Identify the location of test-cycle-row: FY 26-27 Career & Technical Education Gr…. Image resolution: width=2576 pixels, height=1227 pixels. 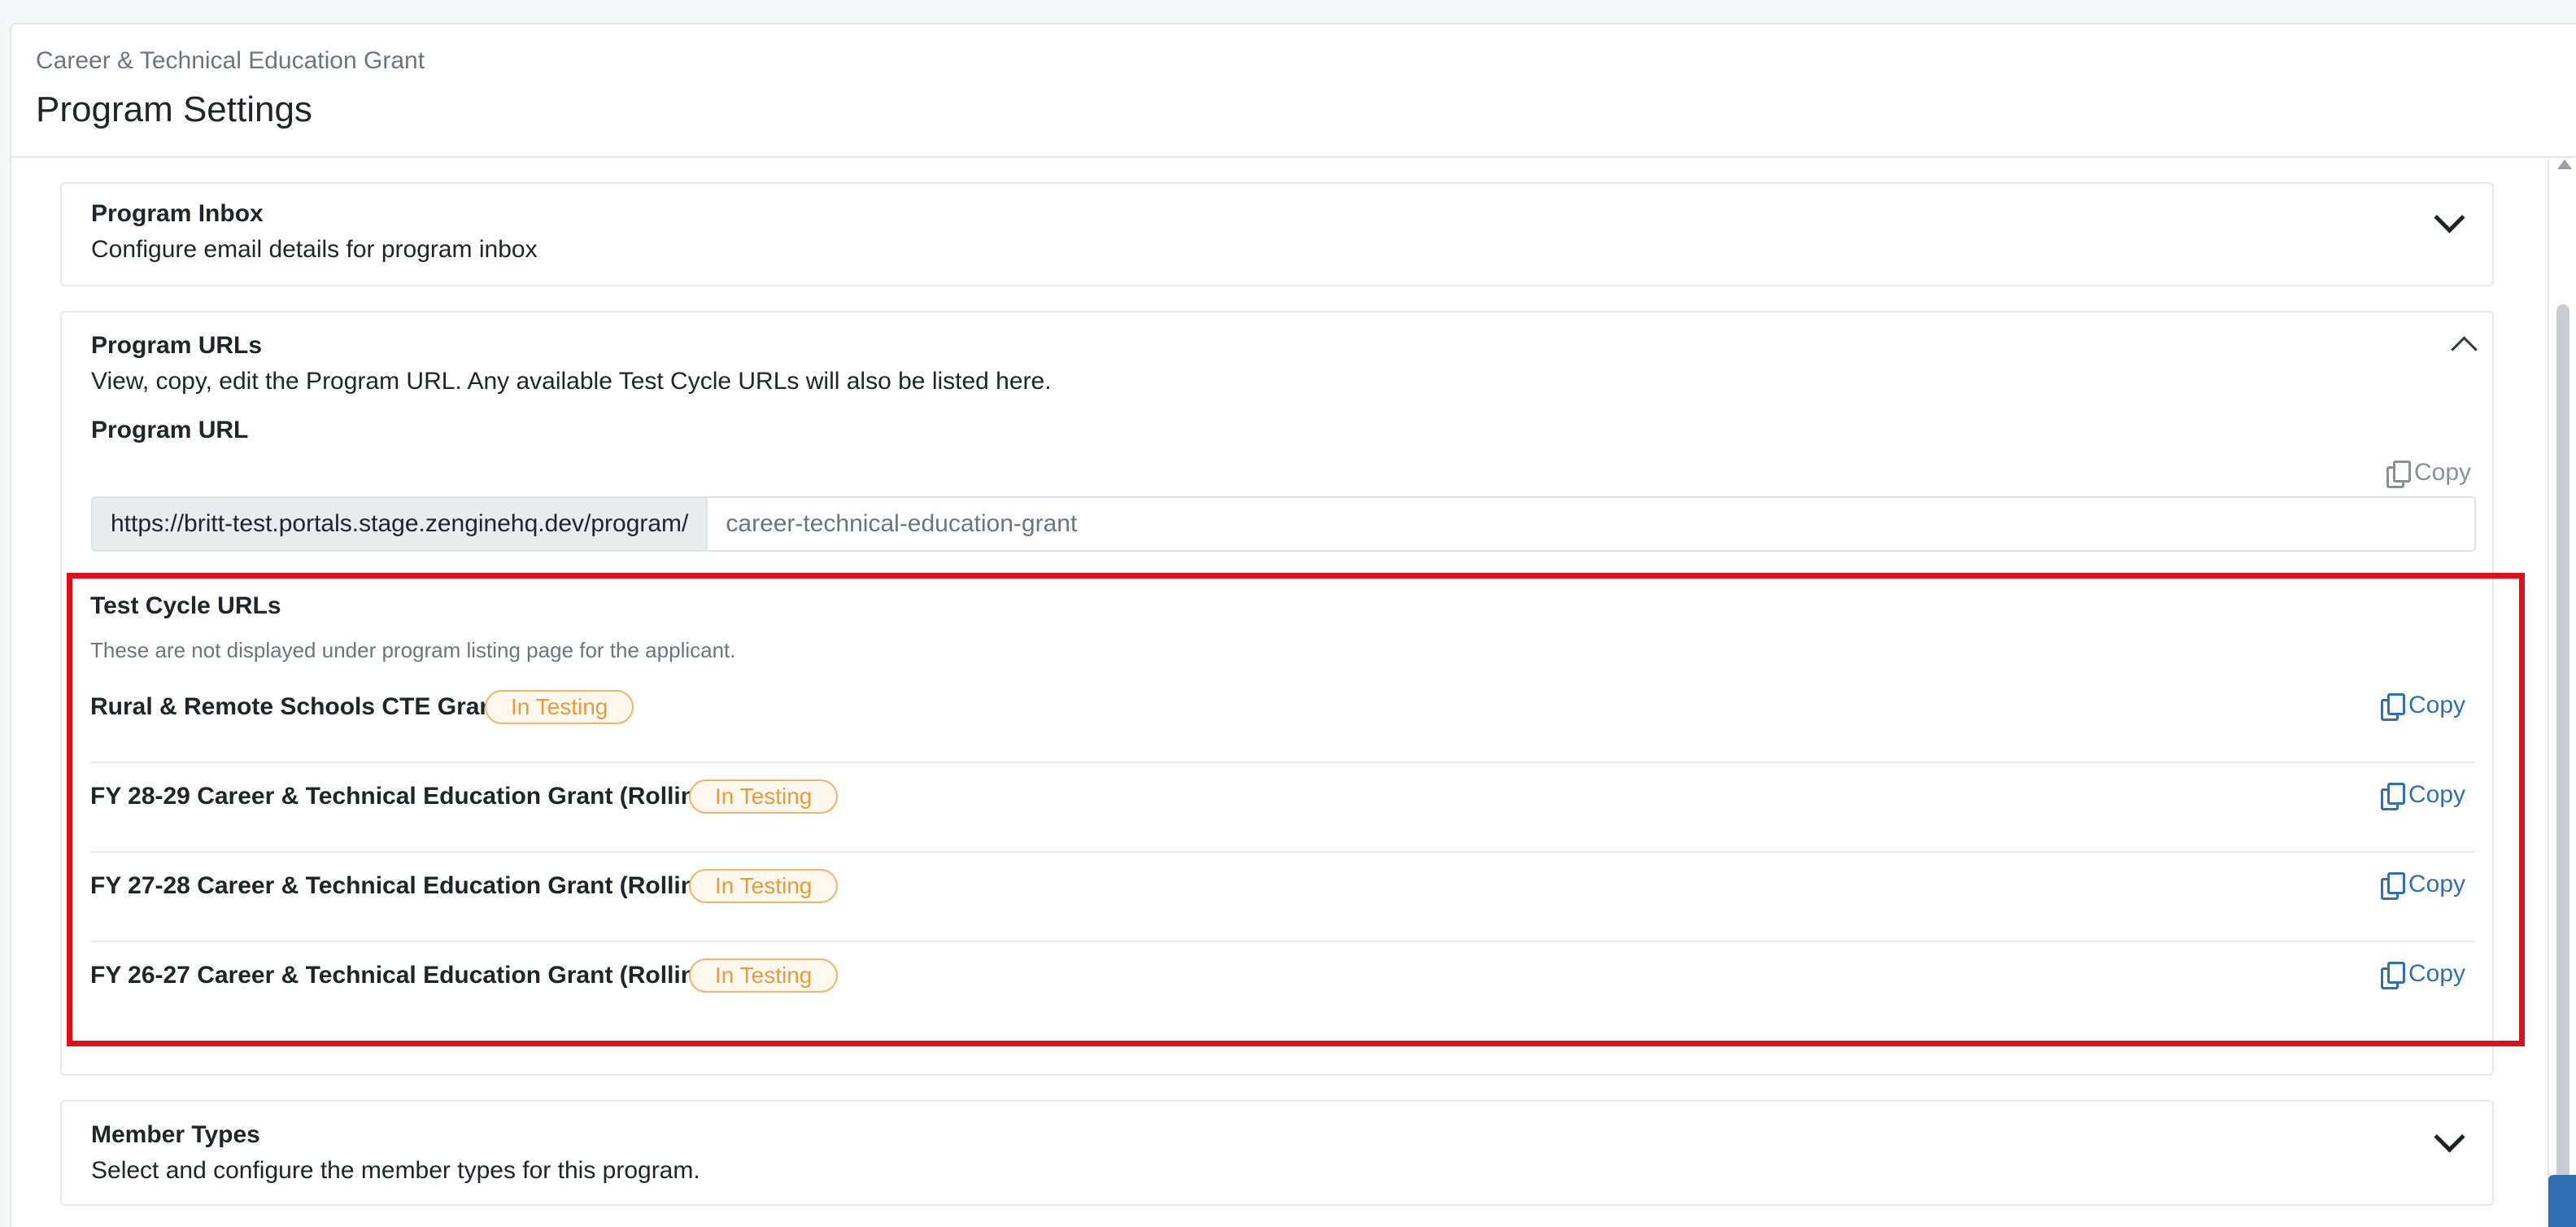
(1282, 985).